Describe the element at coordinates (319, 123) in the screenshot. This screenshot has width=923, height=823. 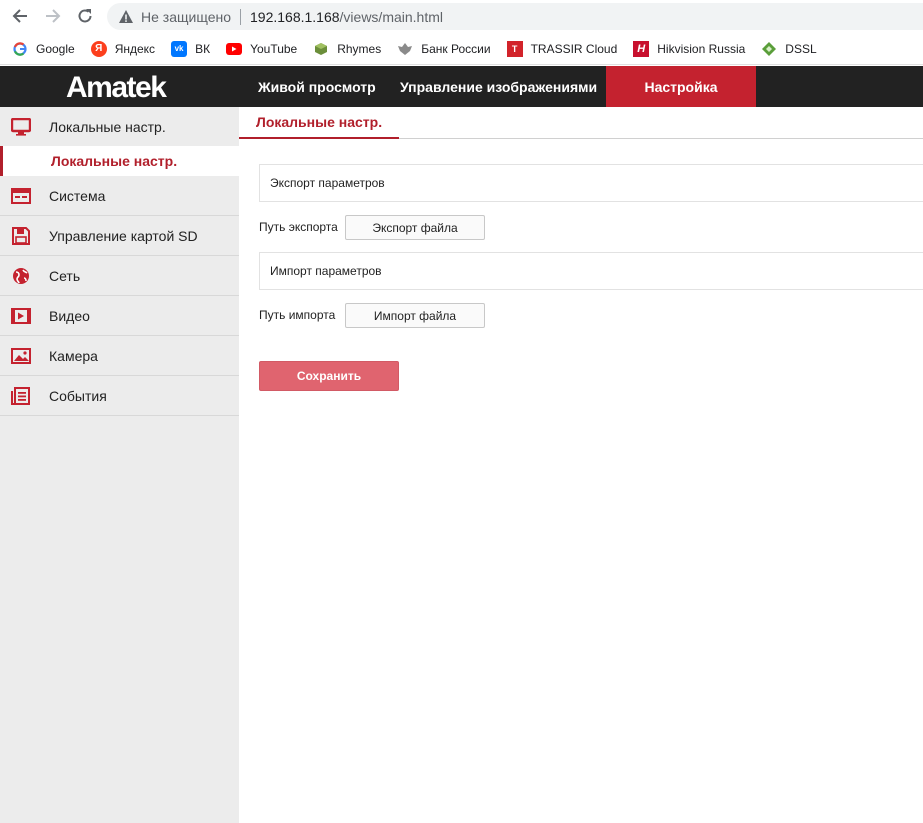
I see `tab-local-settings: Локальные настр.` at that location.